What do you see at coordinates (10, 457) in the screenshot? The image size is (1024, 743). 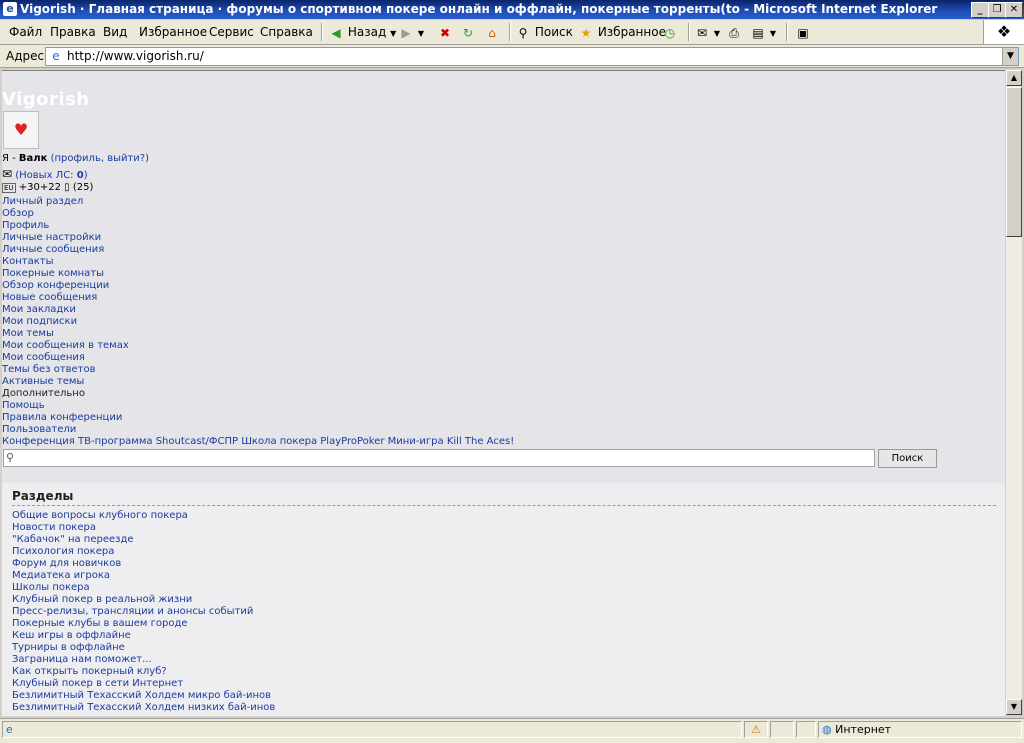 I see `magnifier-icon: ⚲` at bounding box center [10, 457].